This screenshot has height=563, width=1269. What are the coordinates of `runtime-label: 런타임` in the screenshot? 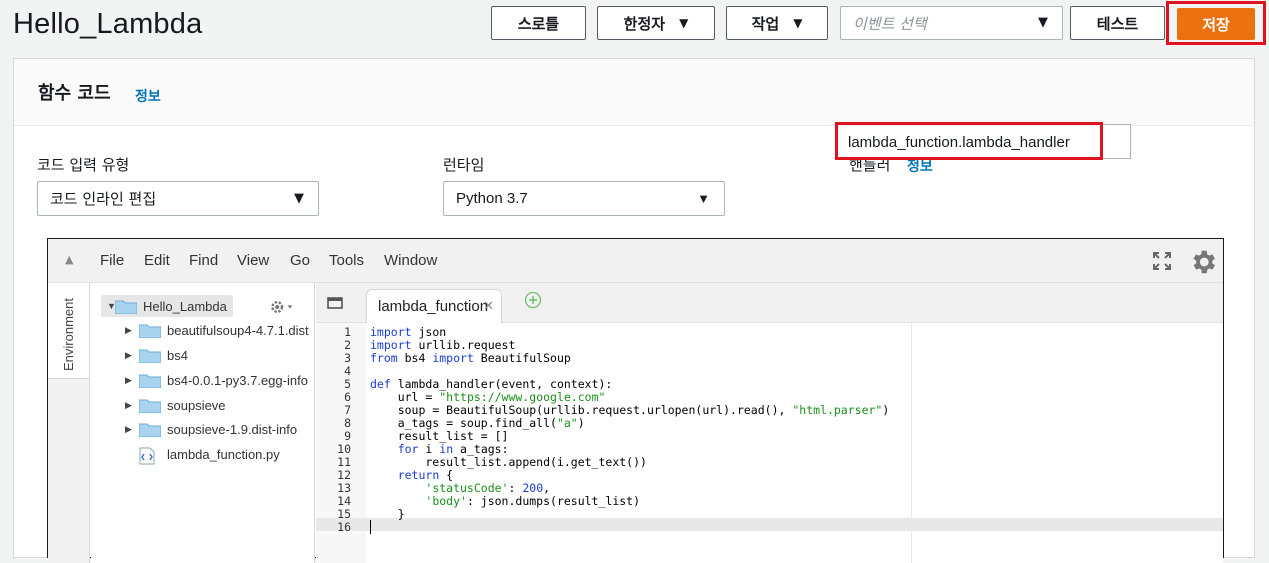 It's located at (464, 165).